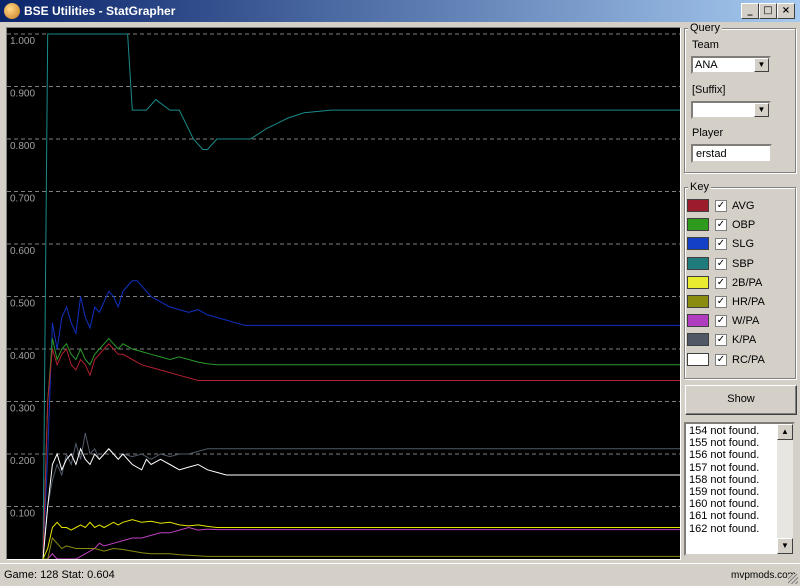 The width and height of the screenshot is (800, 586). What do you see at coordinates (22, 356) in the screenshot?
I see `y-tick-label: 0.400` at bounding box center [22, 356].